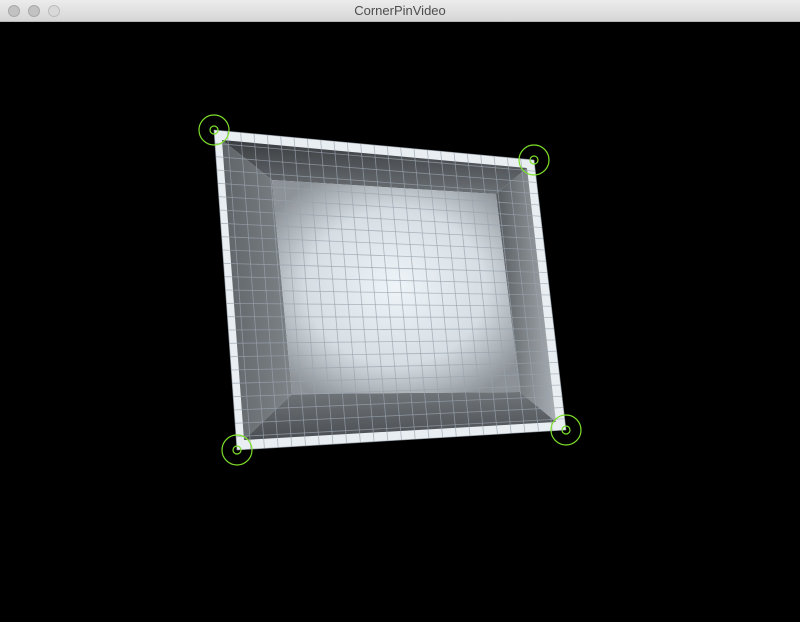 The height and width of the screenshot is (622, 800). I want to click on video-inner-panel, so click(396, 287).